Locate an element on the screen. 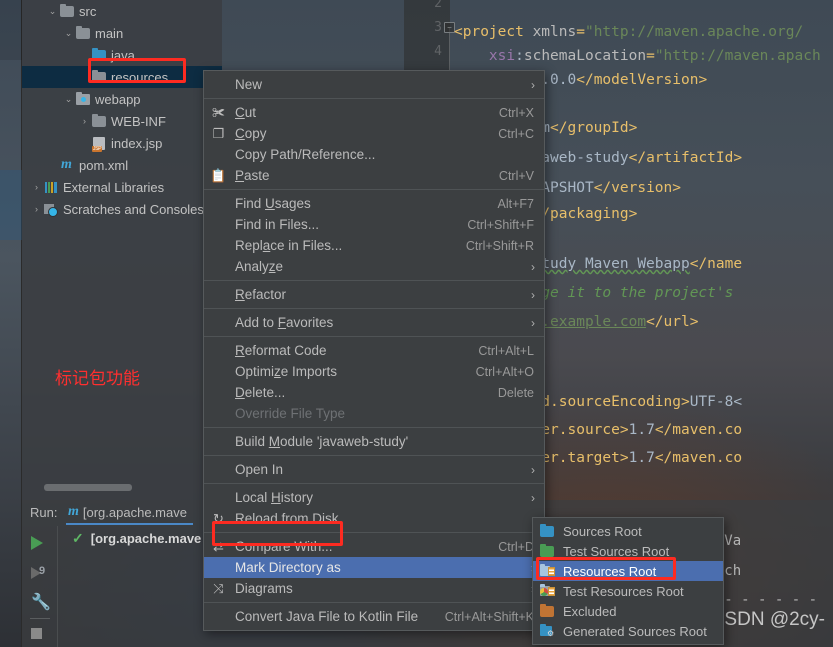 Image resolution: width=833 pixels, height=647 pixels. tree-item-web-inf: › WEB-INF is located at coordinates (122, 121).